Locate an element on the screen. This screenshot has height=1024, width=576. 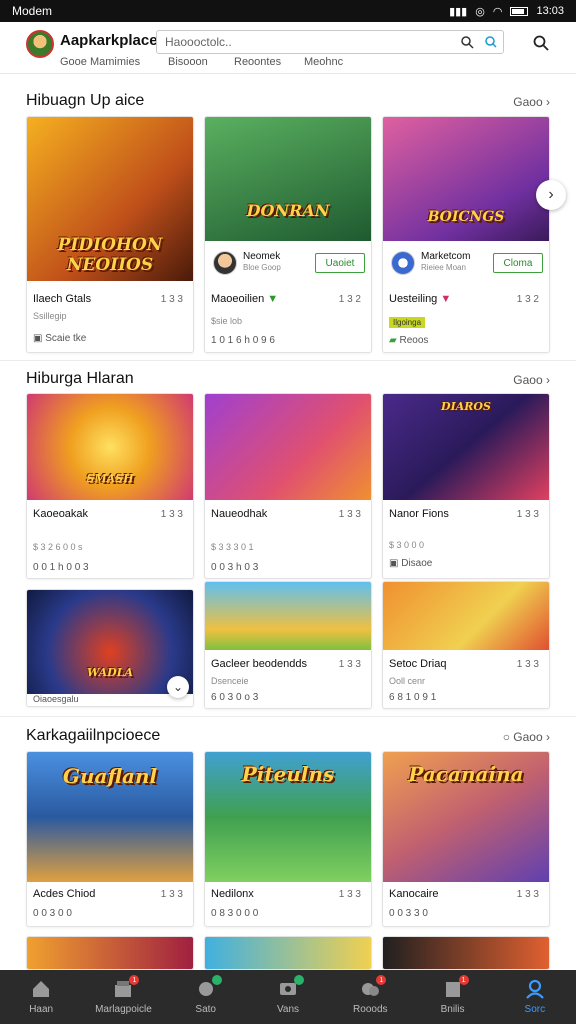
app-banner: PIDIOHON NEOIIOS is located at coordinates (110, 199).